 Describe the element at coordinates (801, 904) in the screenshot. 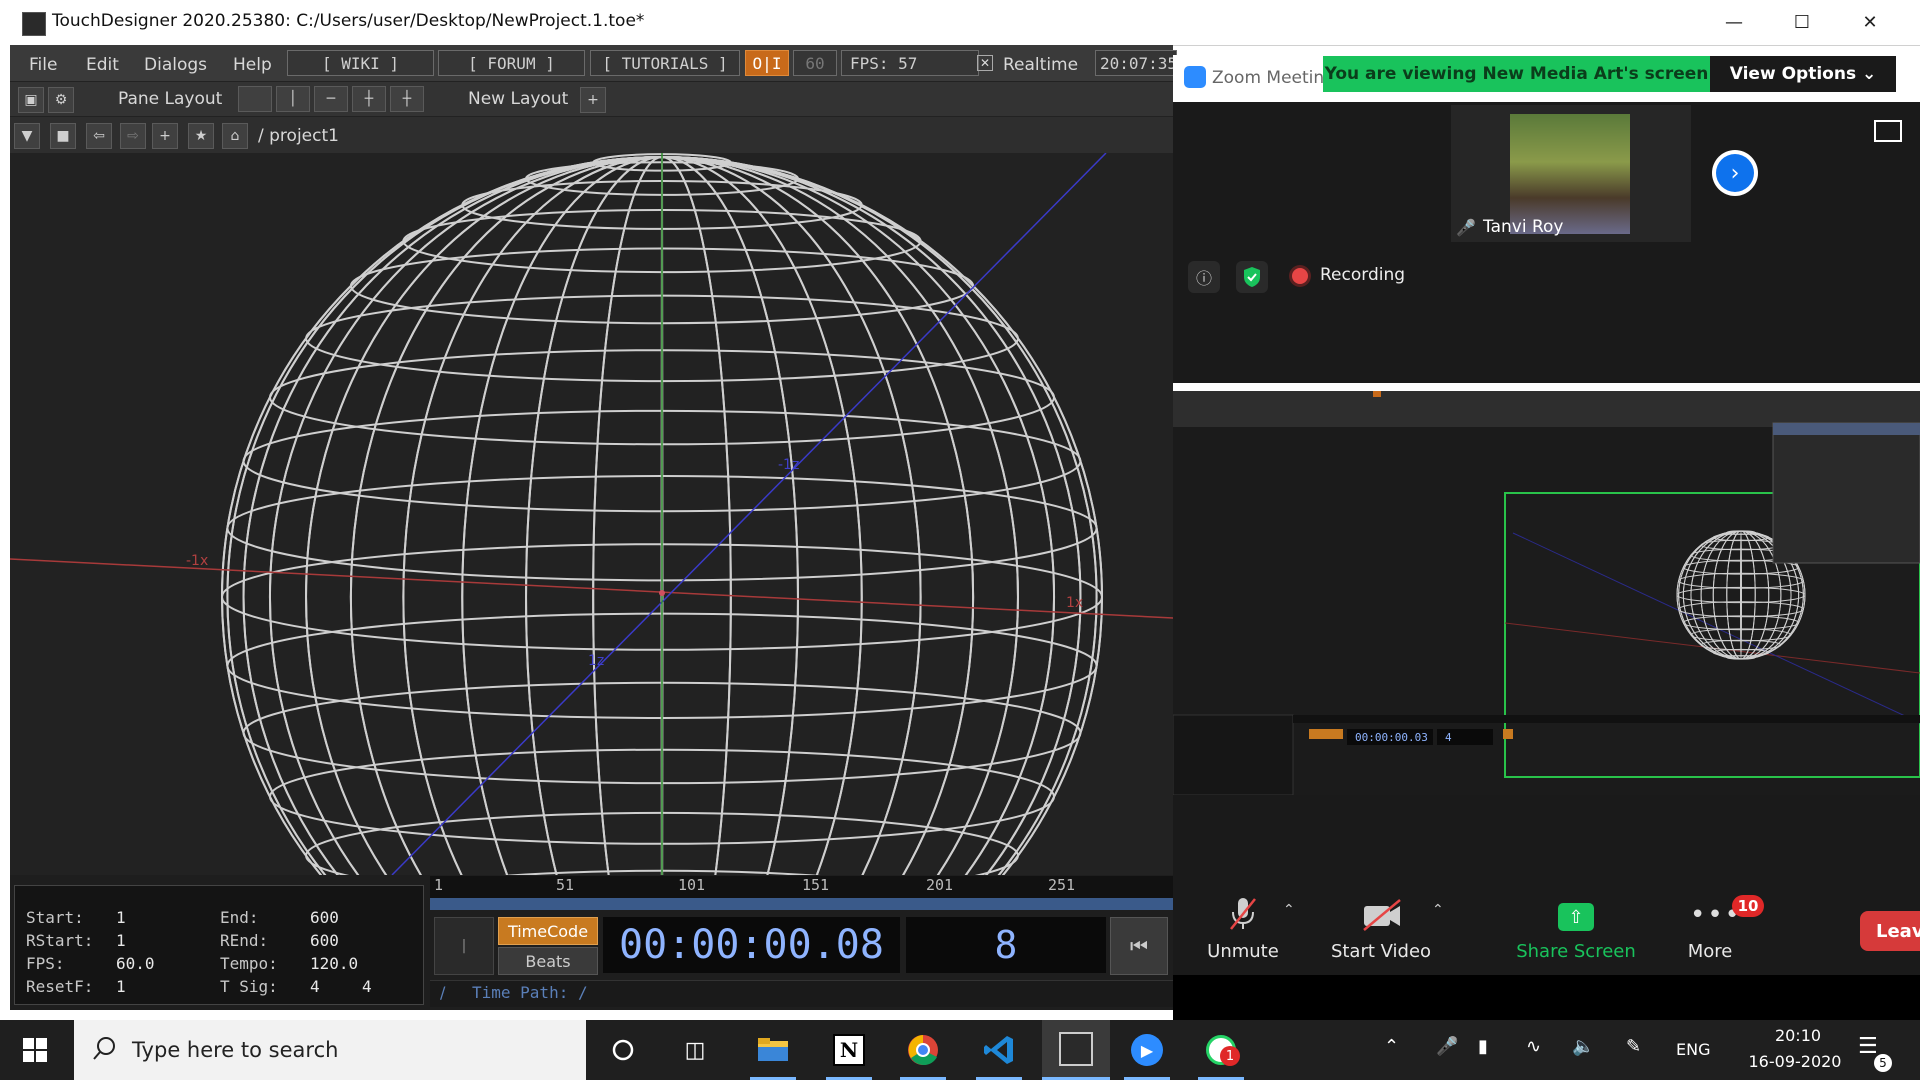

I see `timeline-range-bar` at that location.